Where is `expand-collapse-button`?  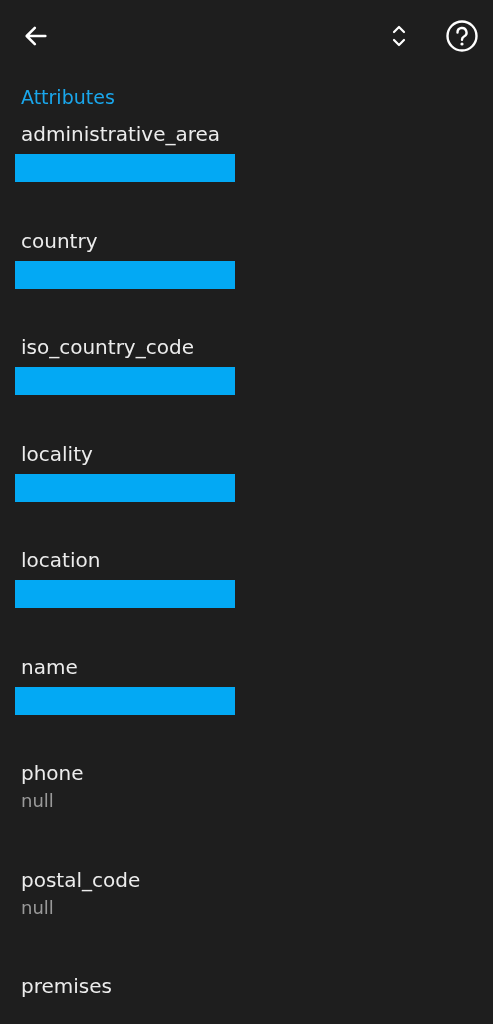 expand-collapse-button is located at coordinates (399, 36).